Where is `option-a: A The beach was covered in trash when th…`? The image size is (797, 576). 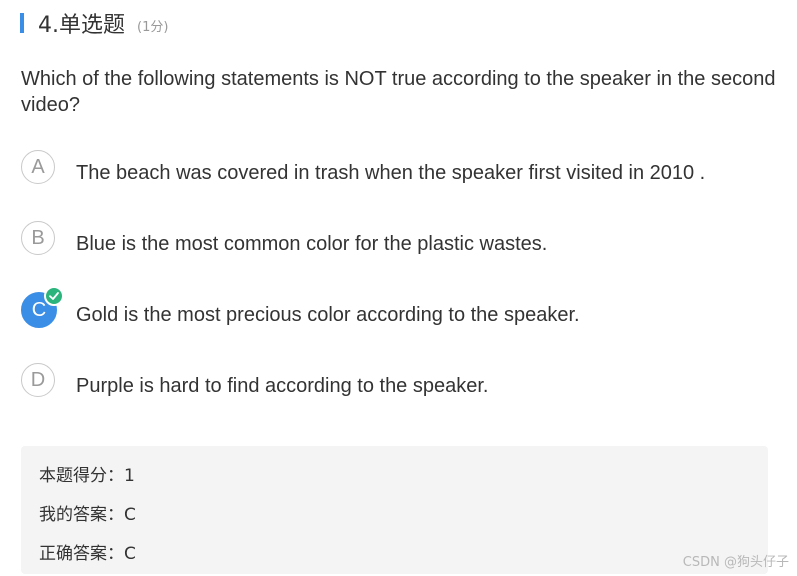 option-a: A The beach was covered in trash when th… is located at coordinates (401, 170).